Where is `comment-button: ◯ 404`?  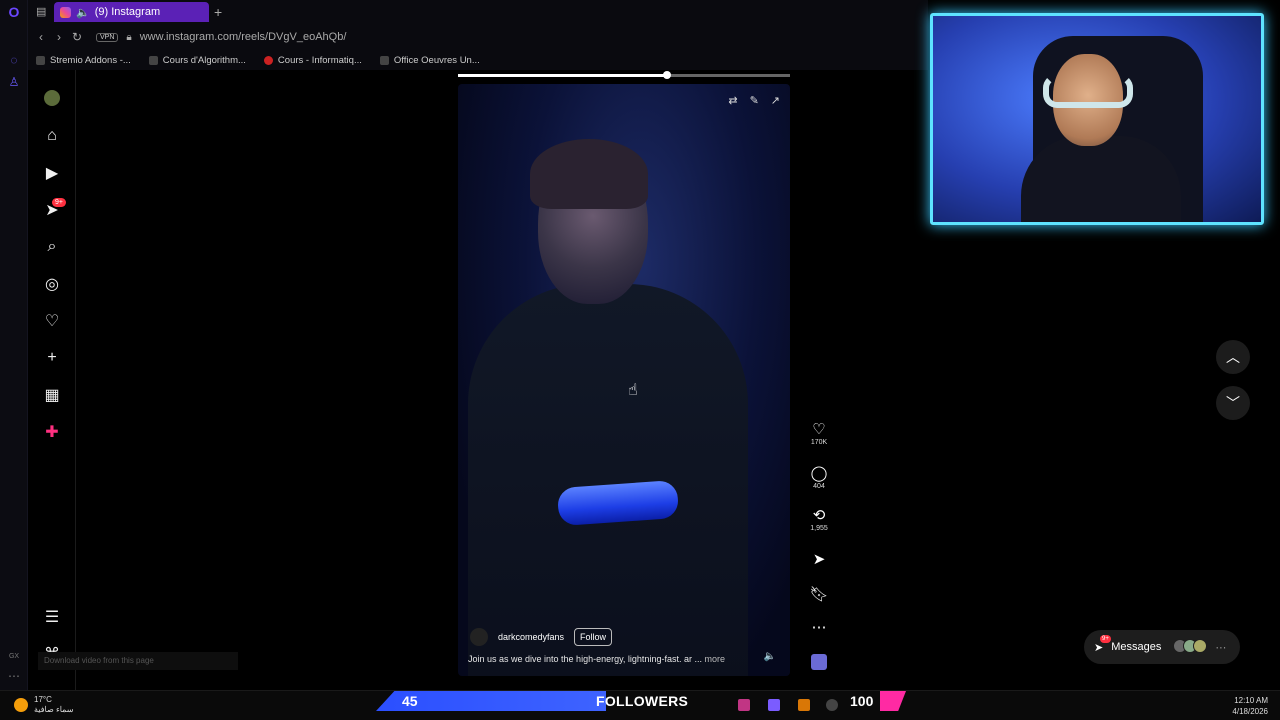 comment-button: ◯ 404 is located at coordinates (819, 477).